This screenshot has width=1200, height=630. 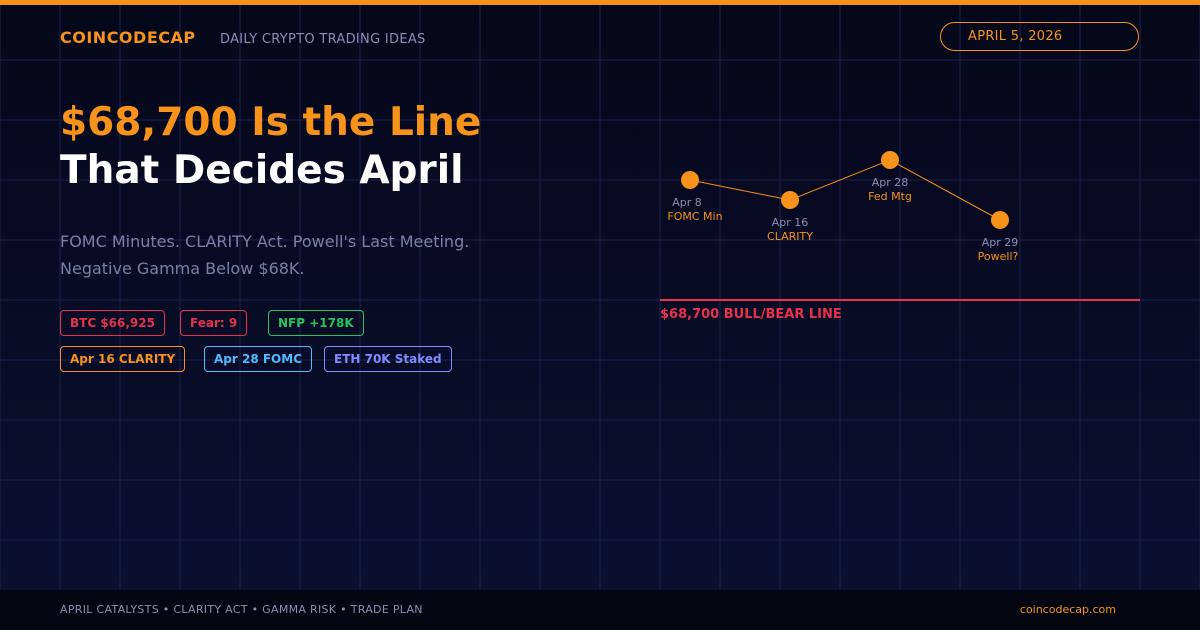 I want to click on timeline-label-apr29: Powell?, so click(x=998, y=256).